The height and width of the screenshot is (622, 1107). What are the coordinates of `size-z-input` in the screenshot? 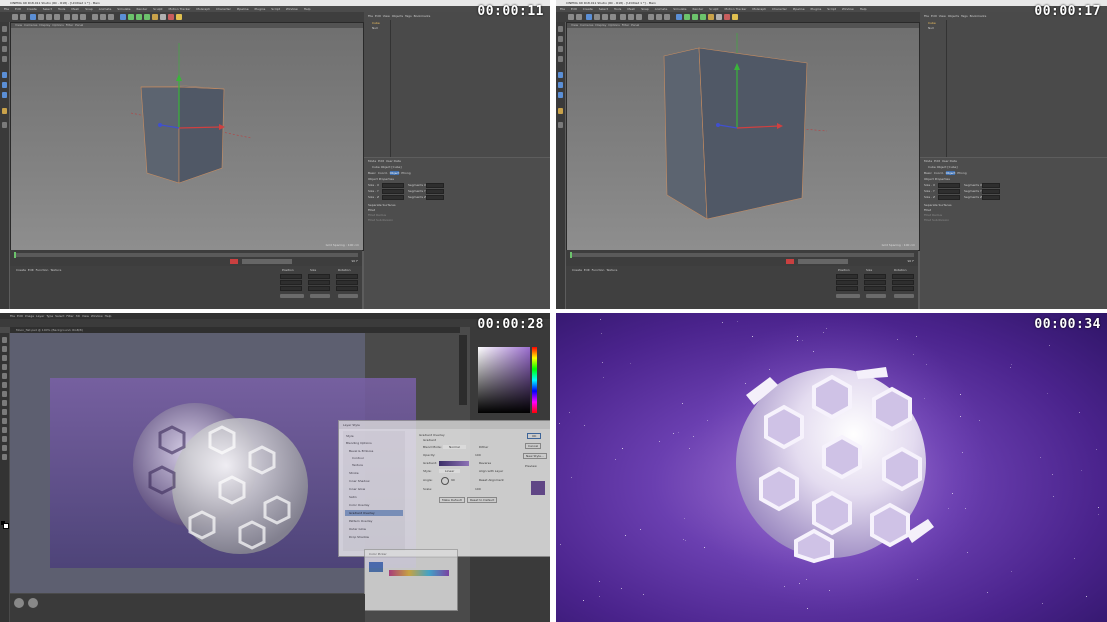 It's located at (393, 197).